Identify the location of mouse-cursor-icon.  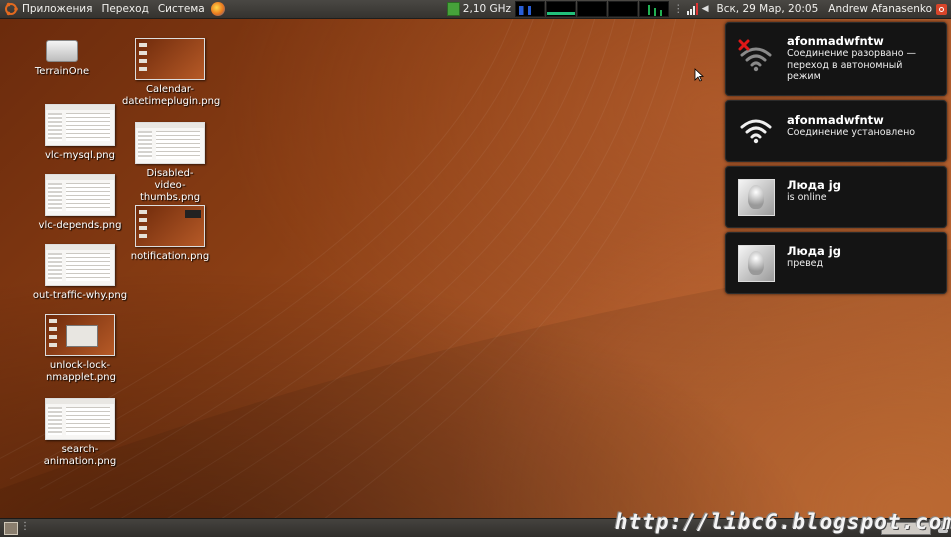
(699, 75).